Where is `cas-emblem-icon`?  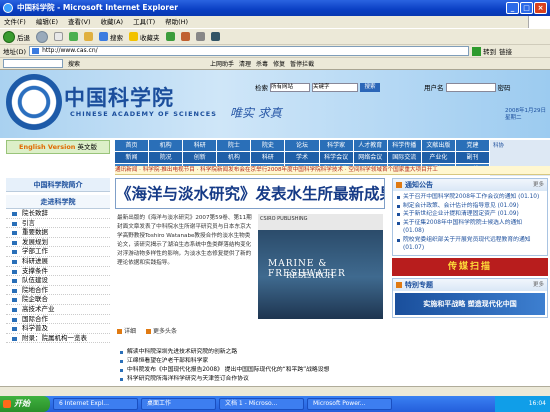
cas-emblem-icon is located at coordinates (34, 102).